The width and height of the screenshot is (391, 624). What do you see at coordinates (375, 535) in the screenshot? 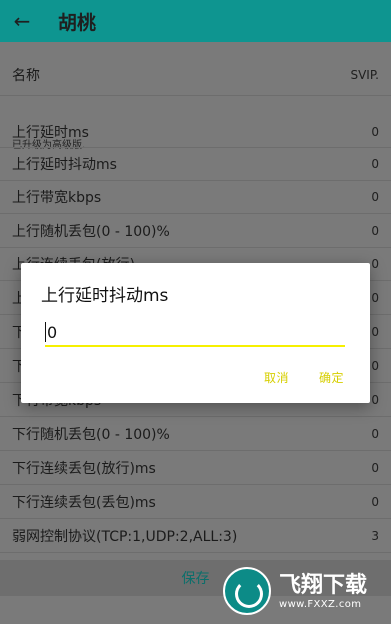
I see `setting-value: 3` at bounding box center [375, 535].